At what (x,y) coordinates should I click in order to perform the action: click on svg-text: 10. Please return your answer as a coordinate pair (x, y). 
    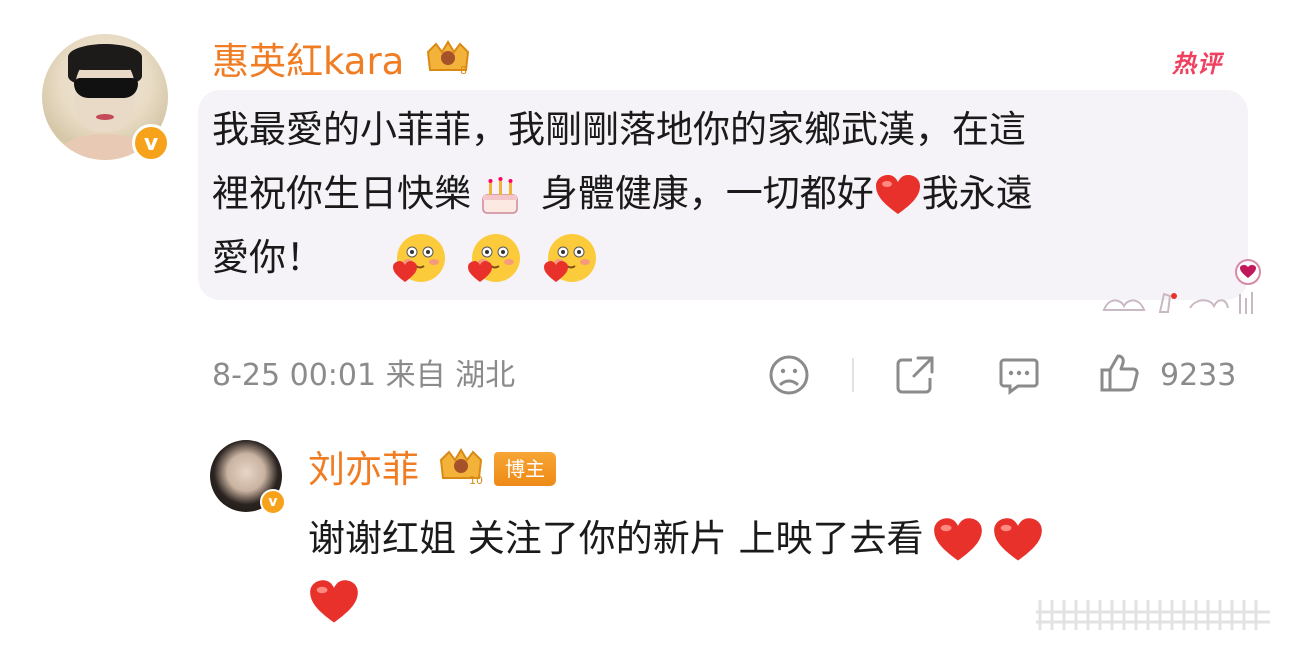
    Looking at the image, I should click on (476, 480).